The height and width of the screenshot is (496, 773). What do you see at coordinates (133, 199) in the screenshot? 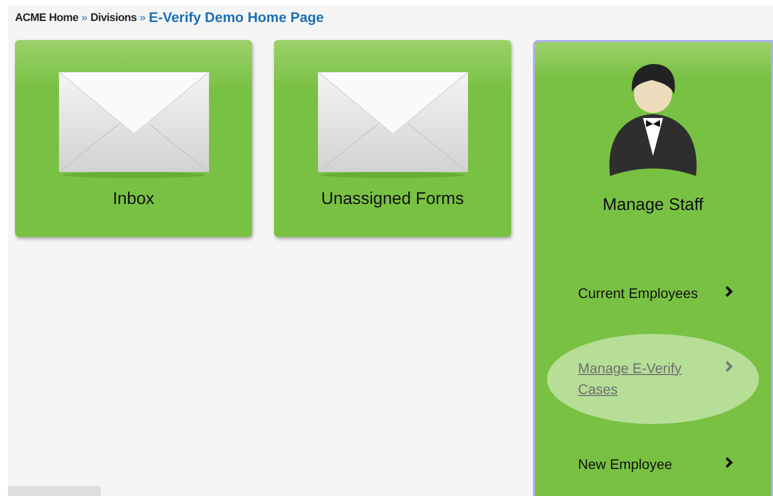
I see `tile-label: Inbox` at bounding box center [133, 199].